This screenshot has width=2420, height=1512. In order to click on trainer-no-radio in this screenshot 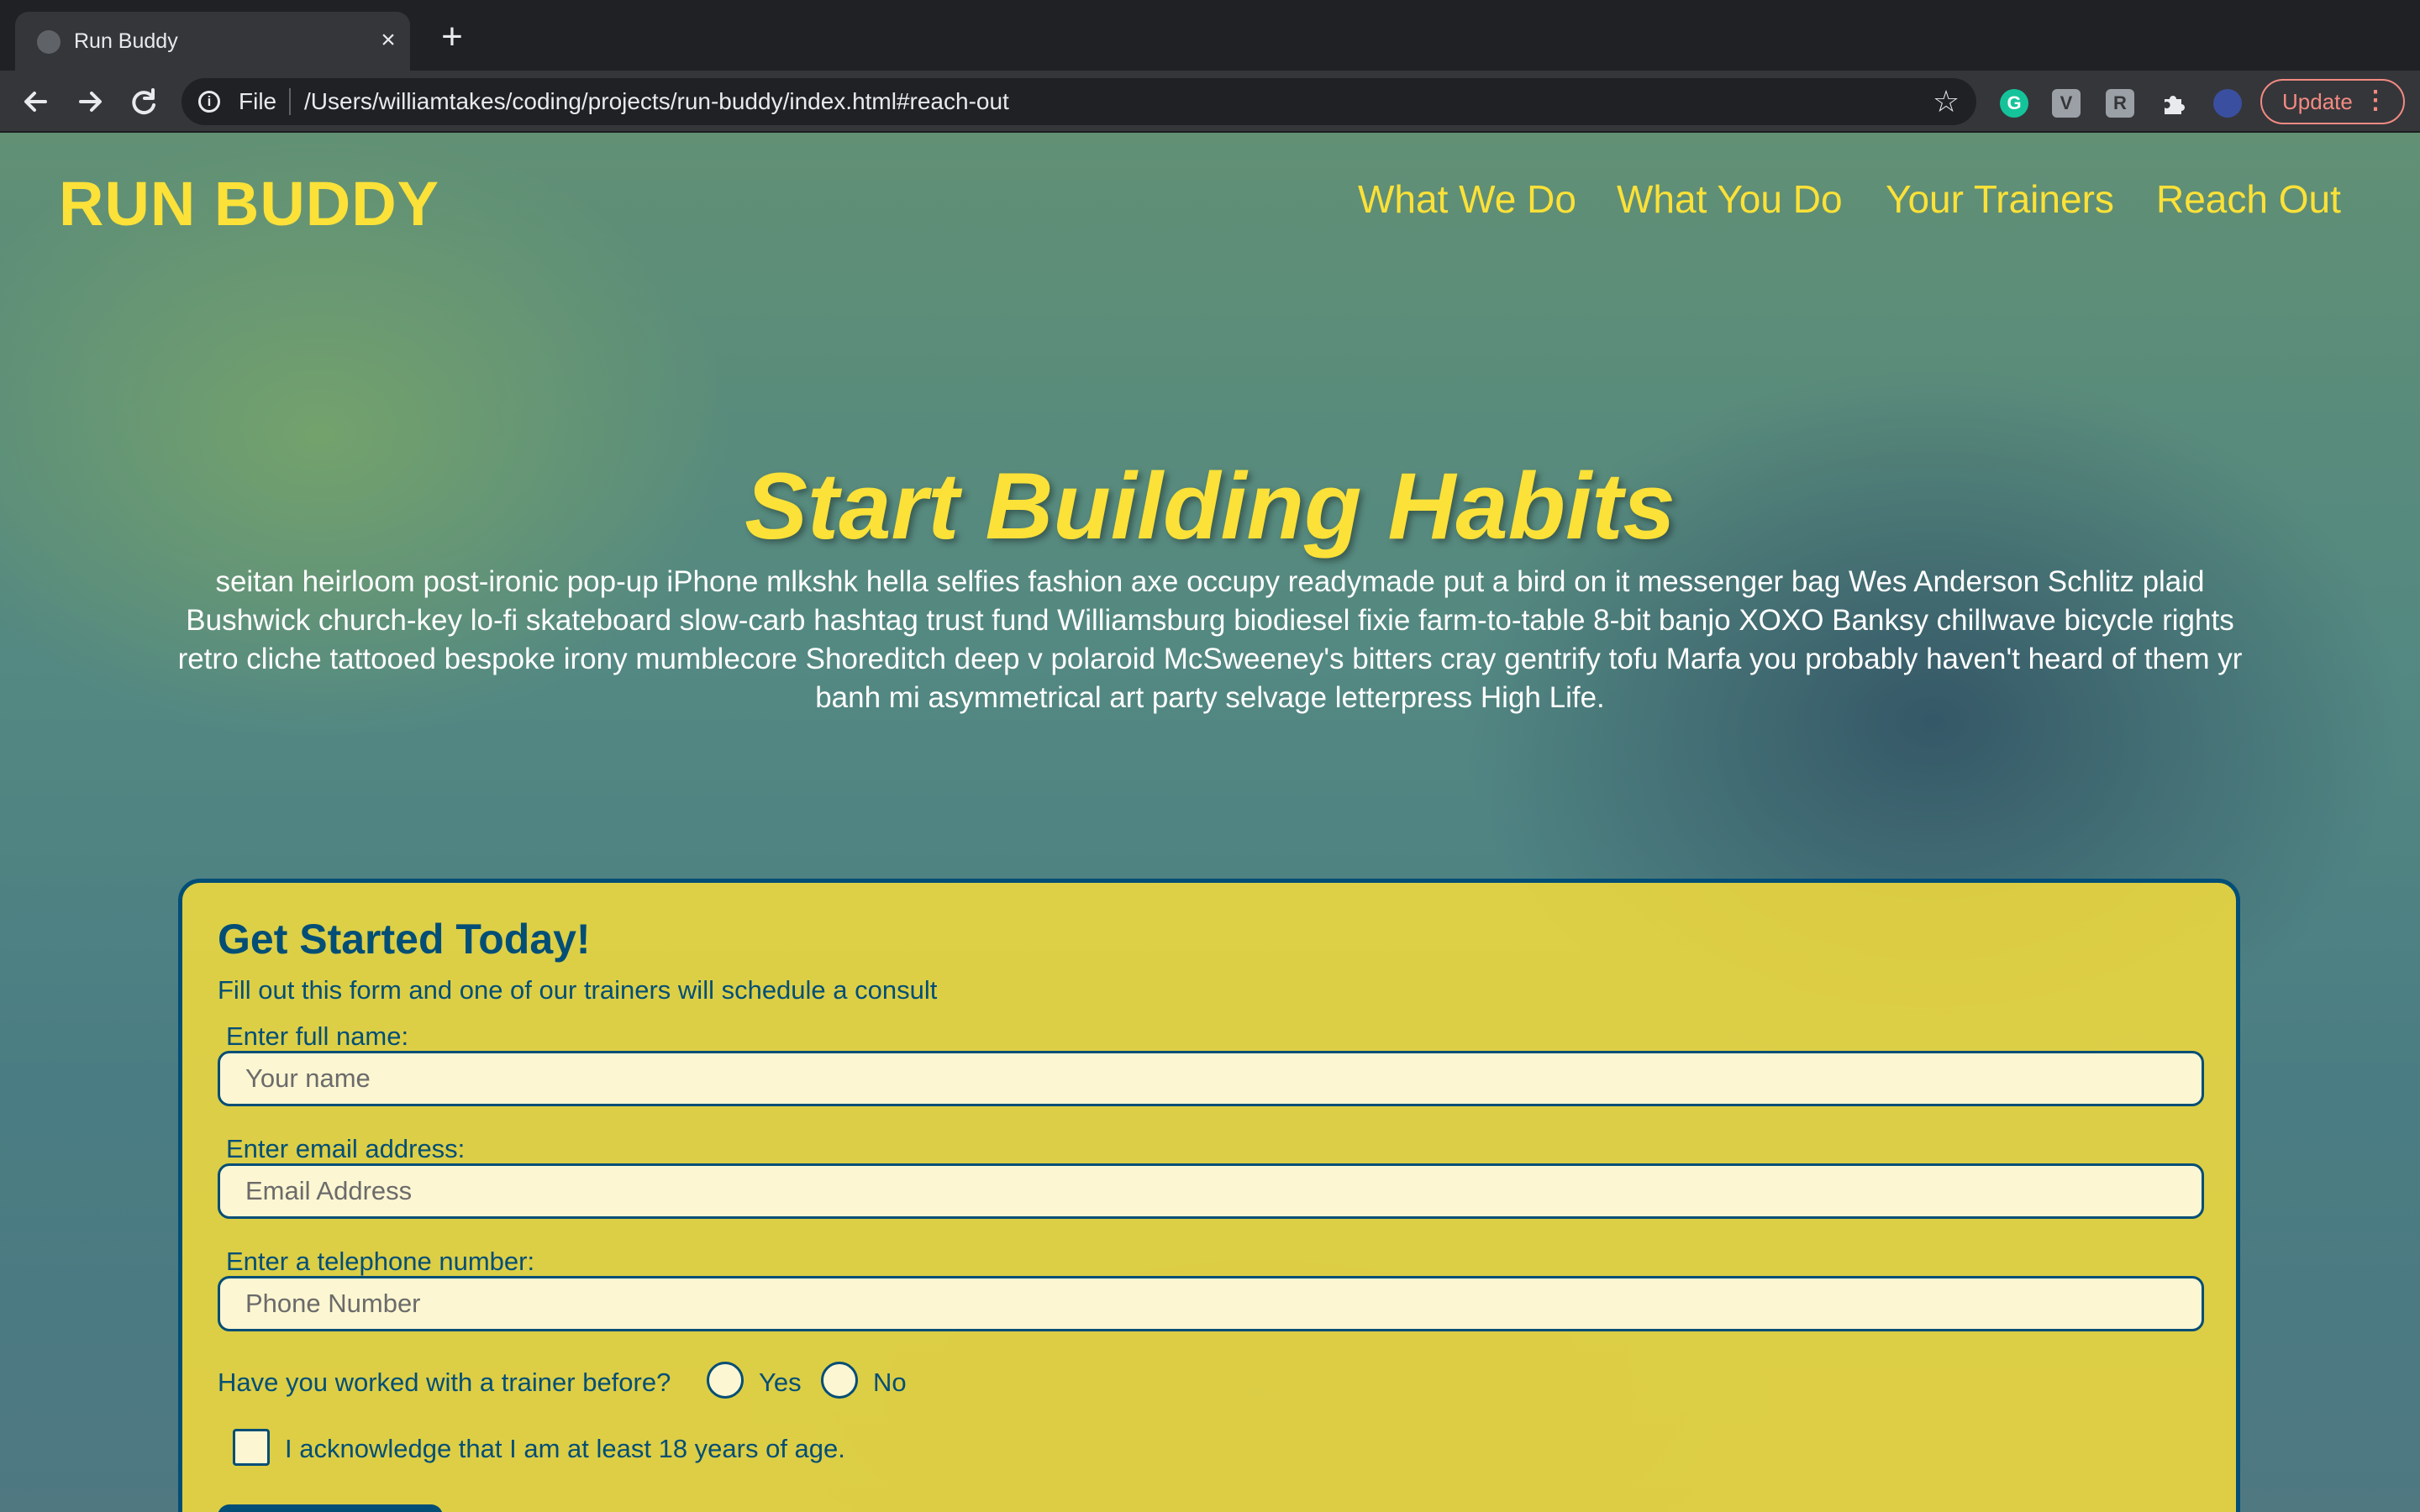, I will do `click(840, 1380)`.